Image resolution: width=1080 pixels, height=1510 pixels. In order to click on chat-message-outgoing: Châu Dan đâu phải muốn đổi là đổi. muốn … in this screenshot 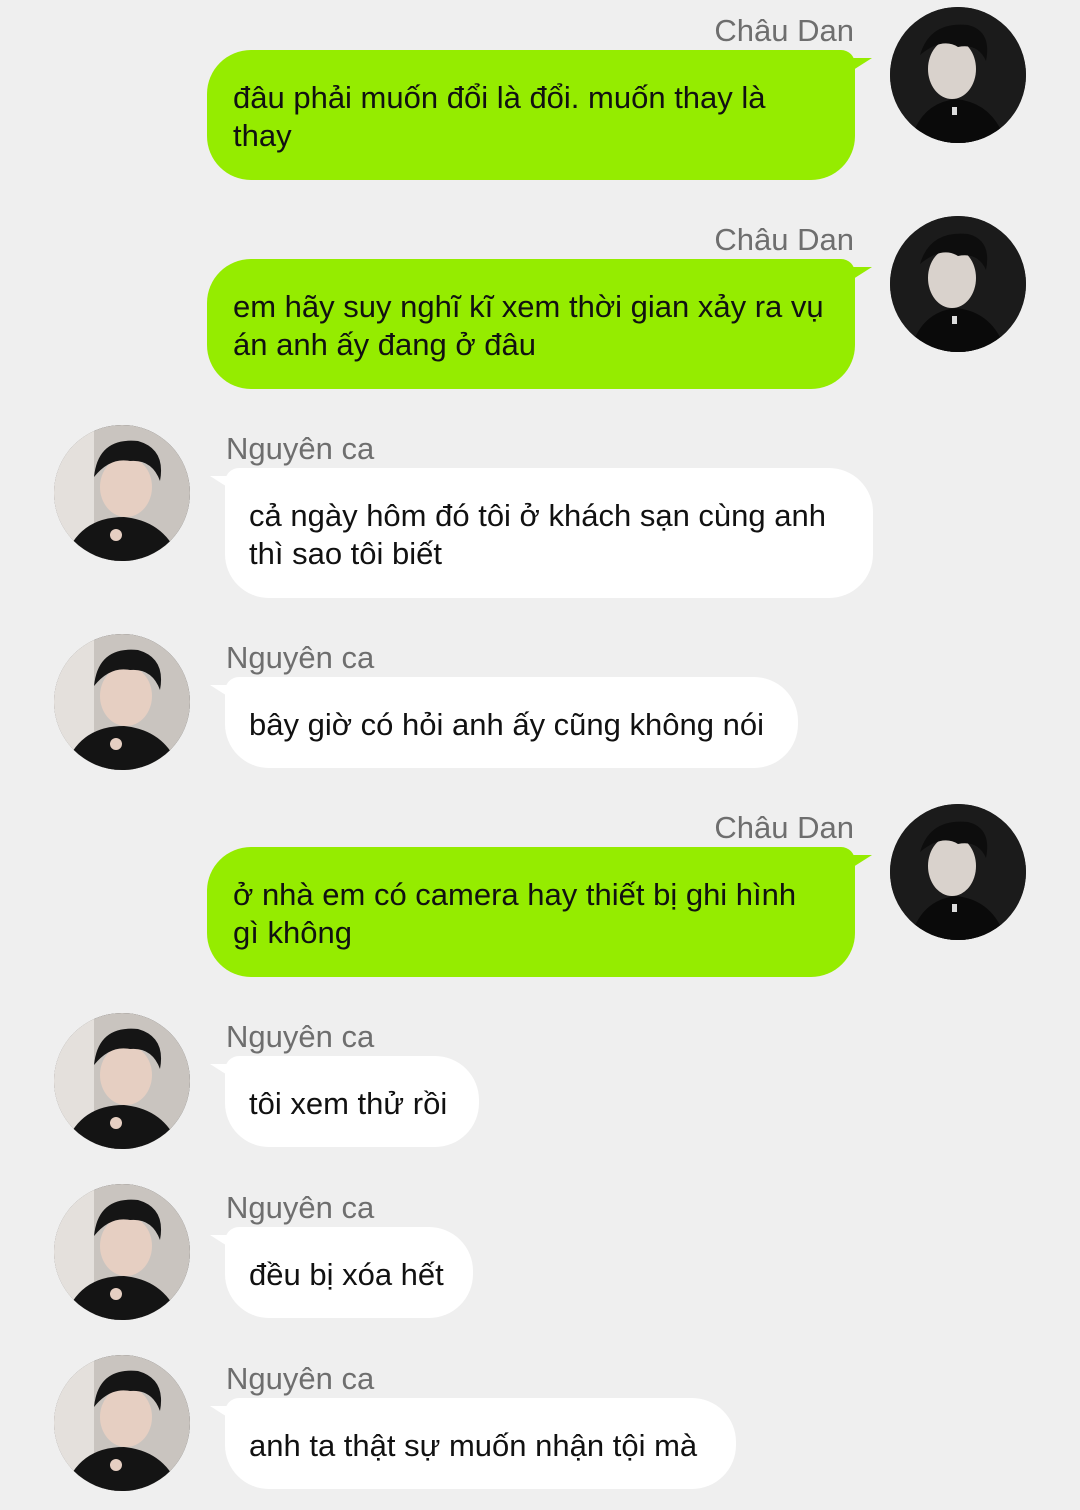, I will do `click(540, 100)`.